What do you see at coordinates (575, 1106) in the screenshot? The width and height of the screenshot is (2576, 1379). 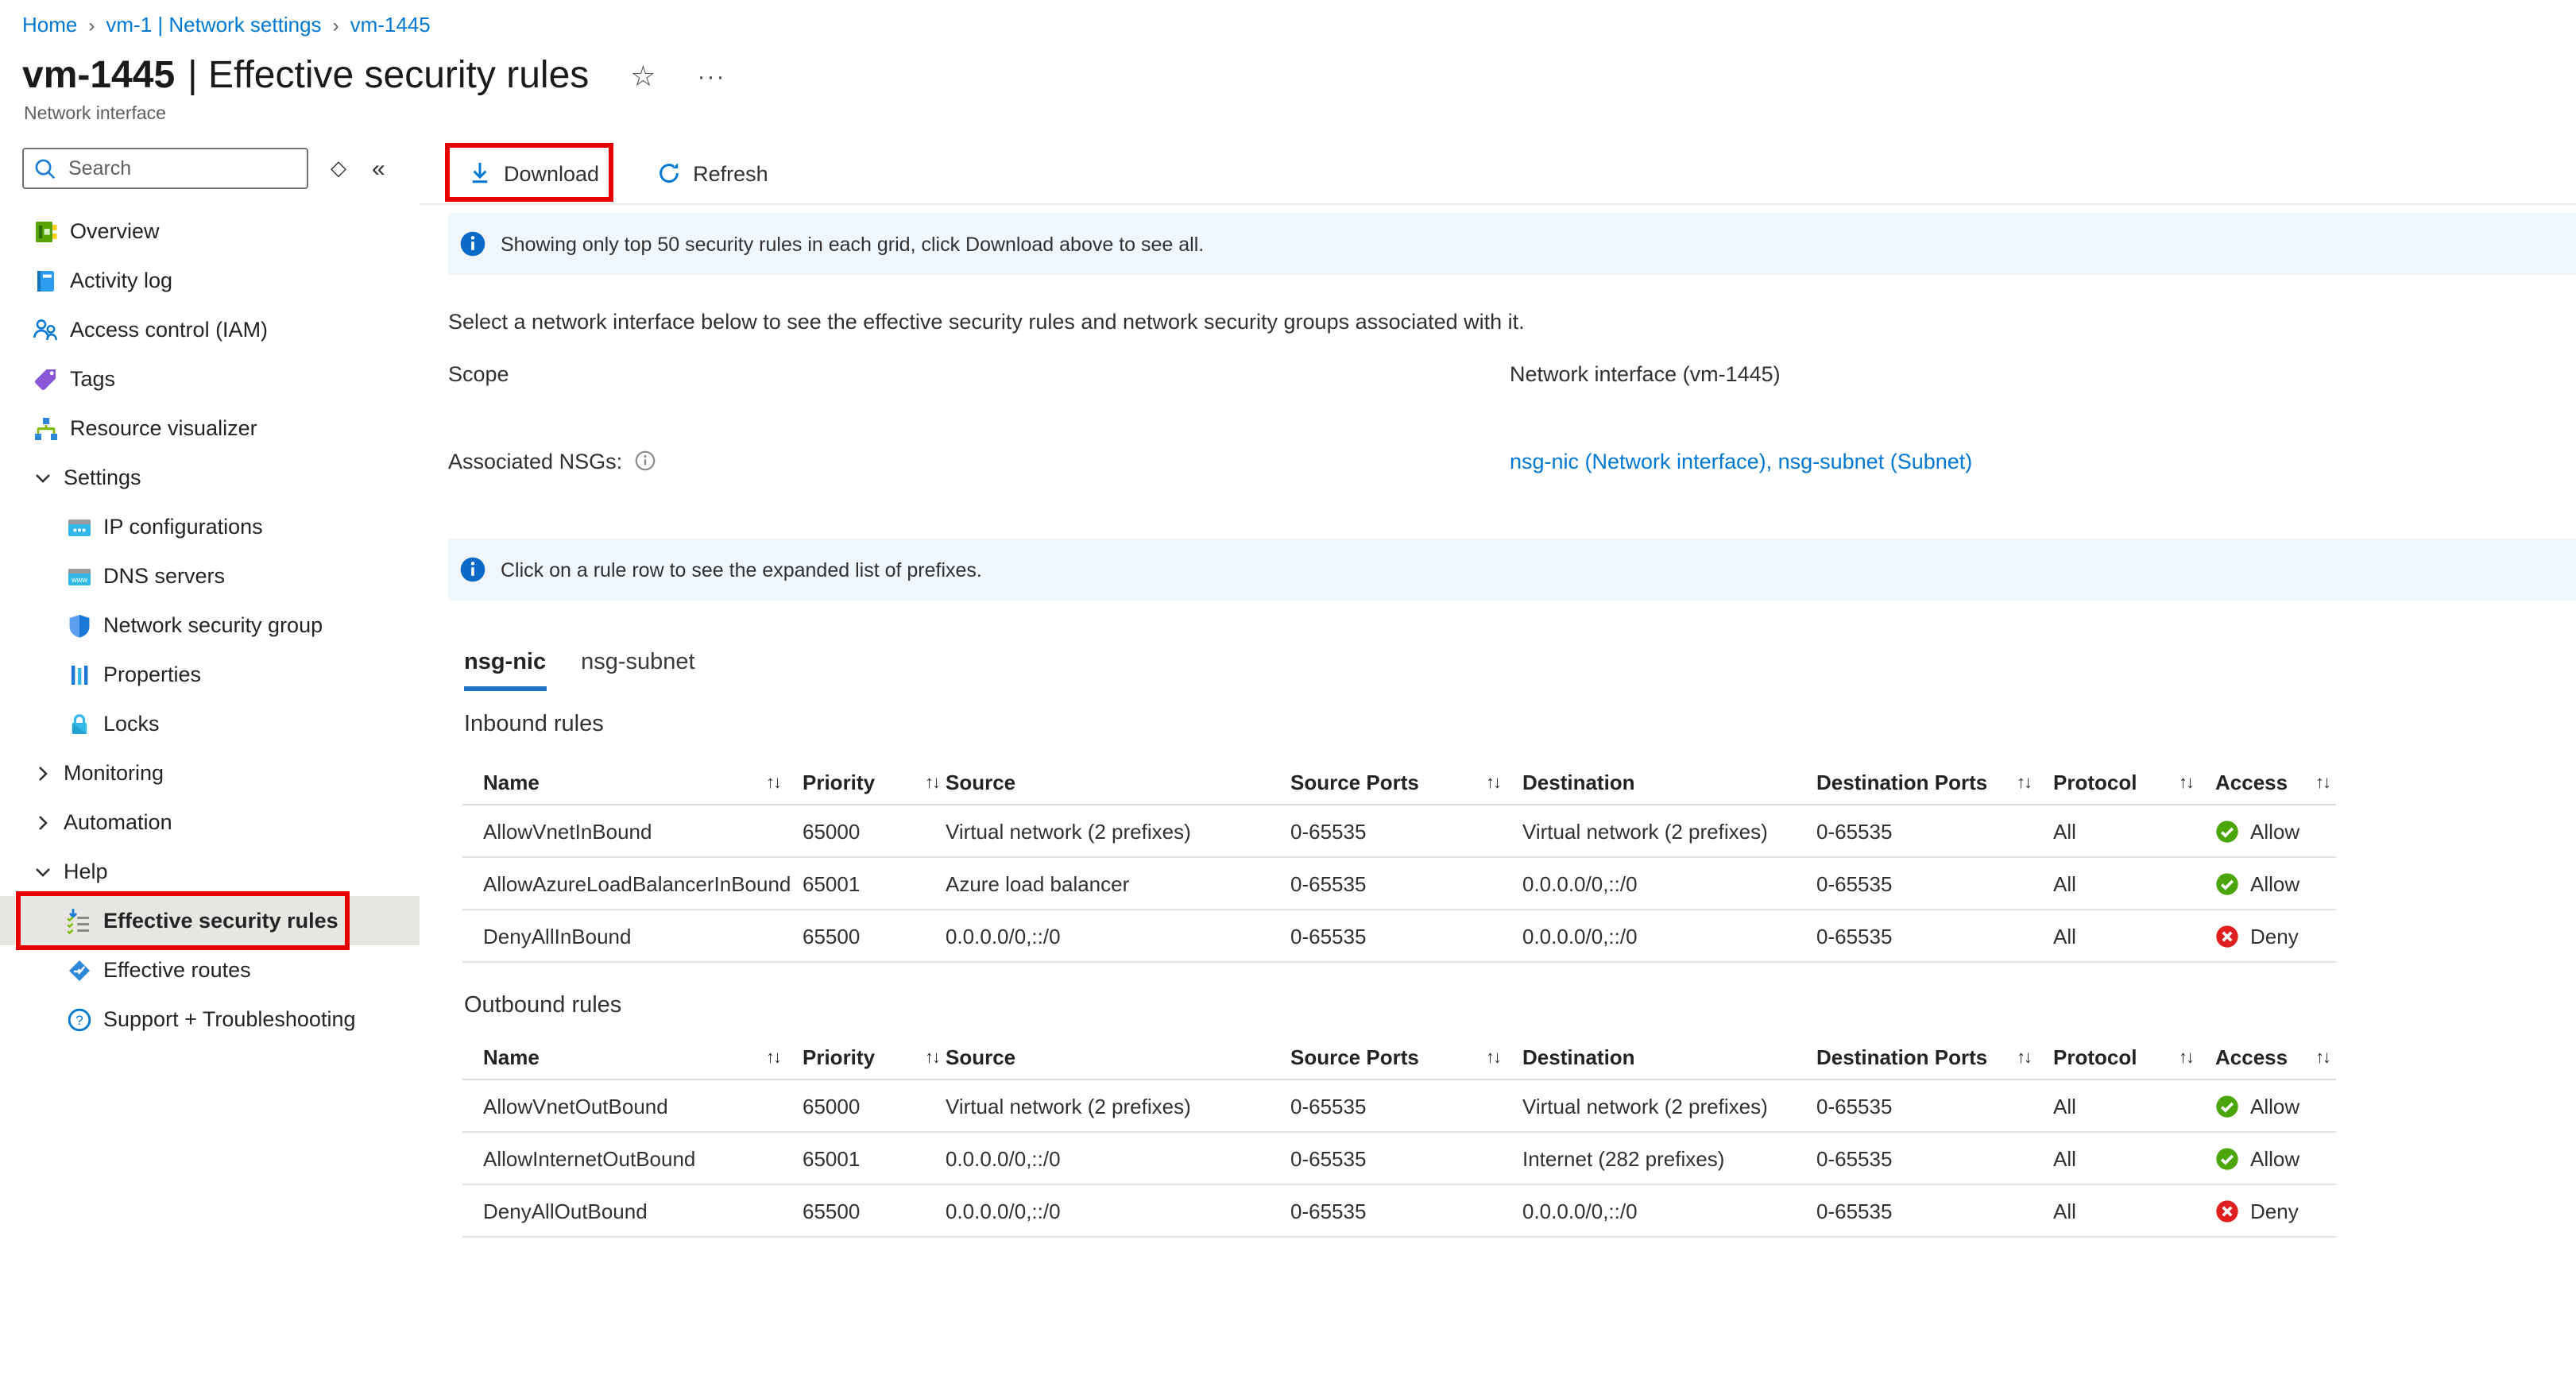 I see `cell-name: AllowVnetOutBound` at bounding box center [575, 1106].